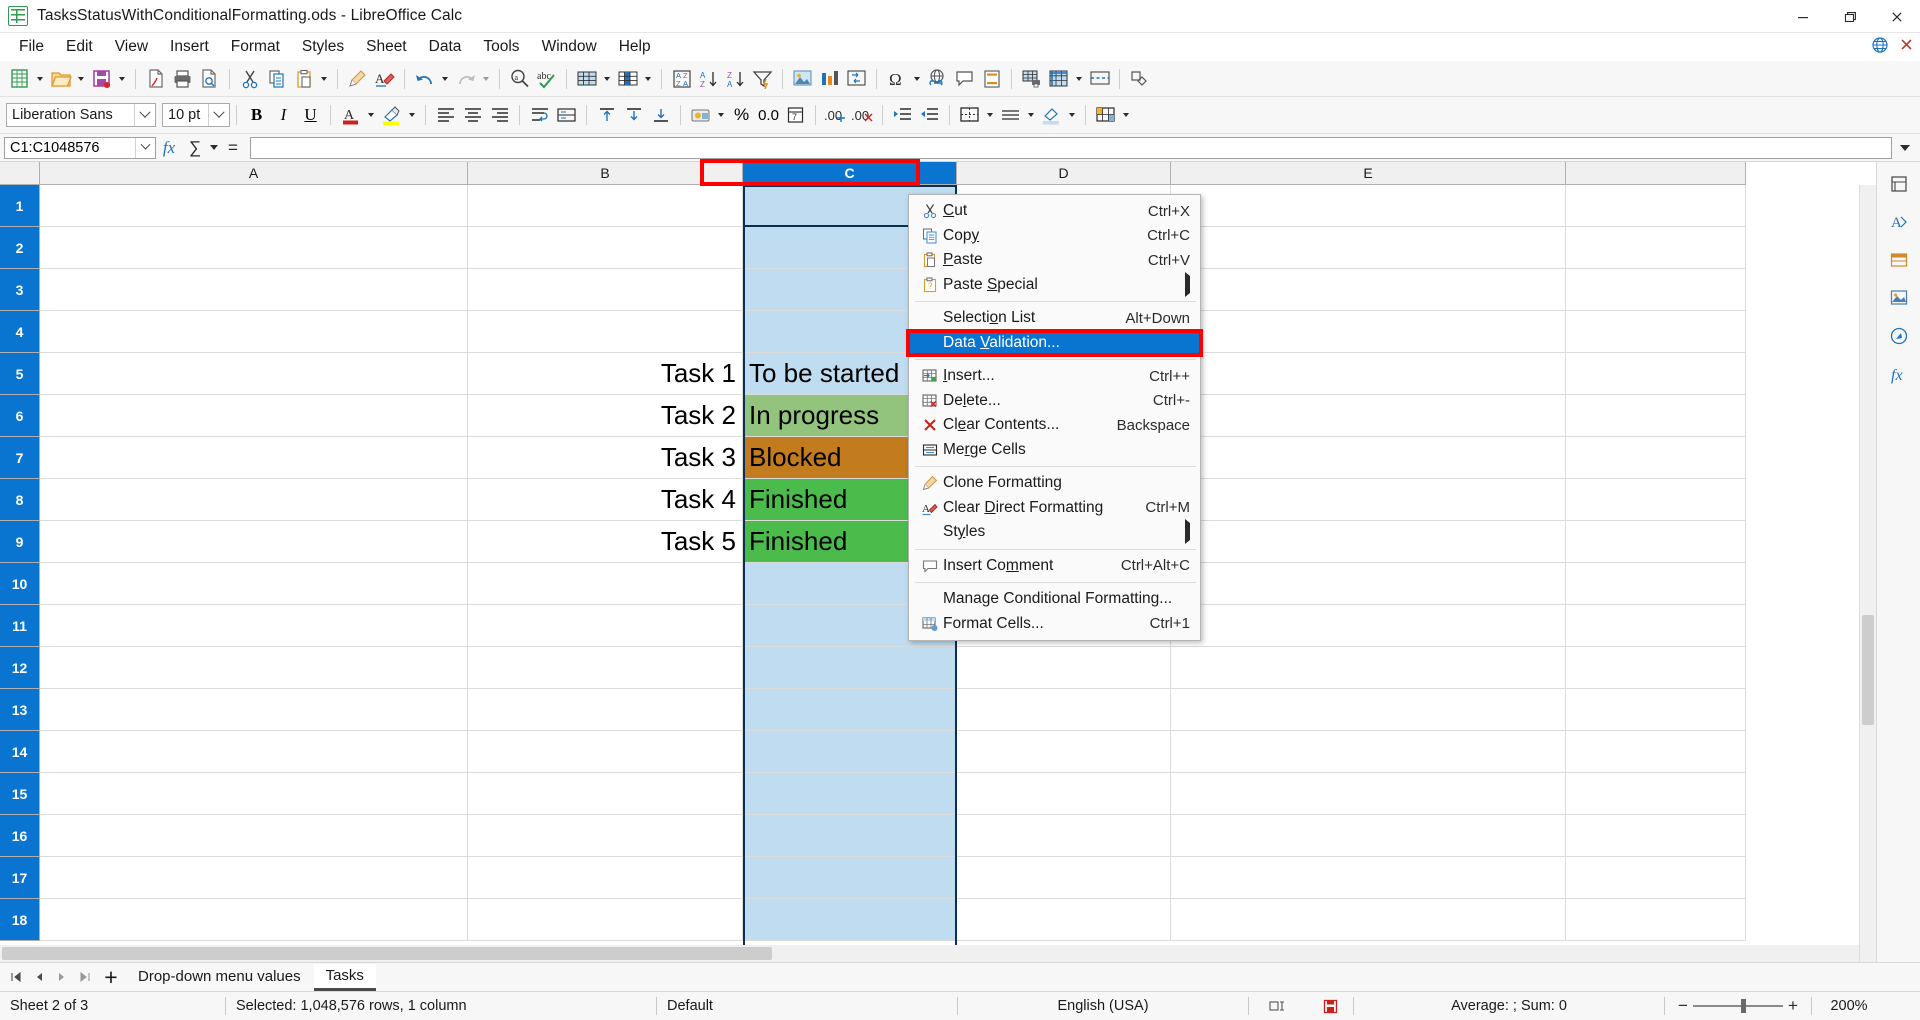  What do you see at coordinates (1054, 376) in the screenshot?
I see `context-menu-item-insert: Insert... Ctrl++` at bounding box center [1054, 376].